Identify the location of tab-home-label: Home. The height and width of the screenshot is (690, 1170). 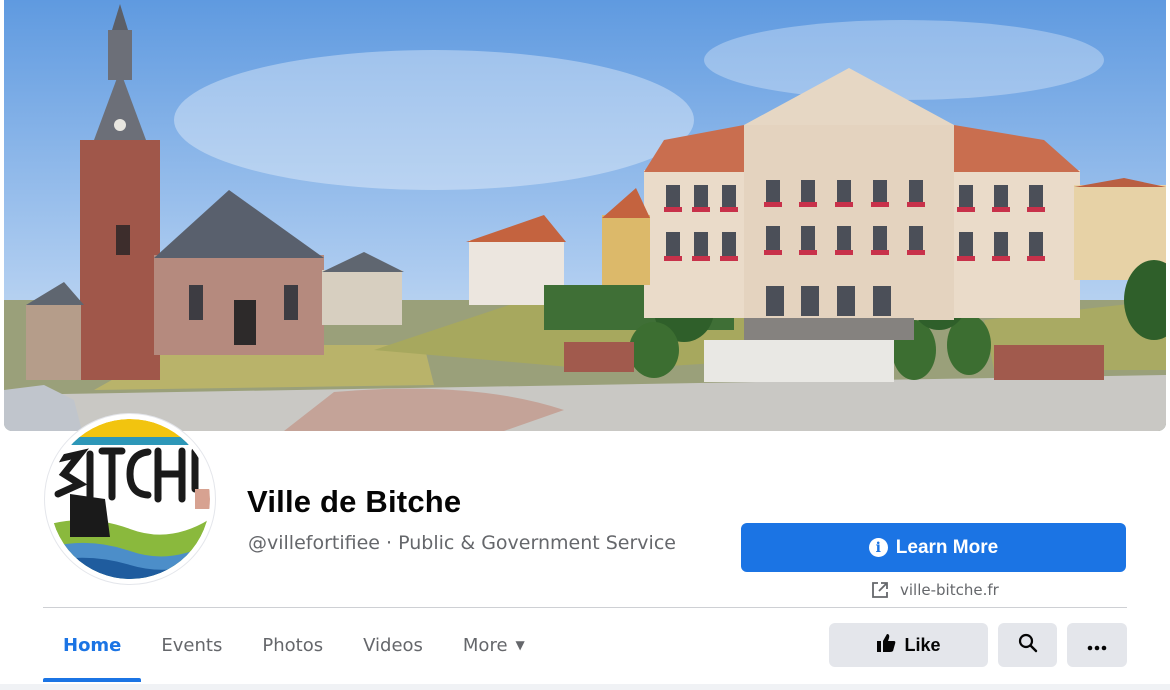
(92, 645).